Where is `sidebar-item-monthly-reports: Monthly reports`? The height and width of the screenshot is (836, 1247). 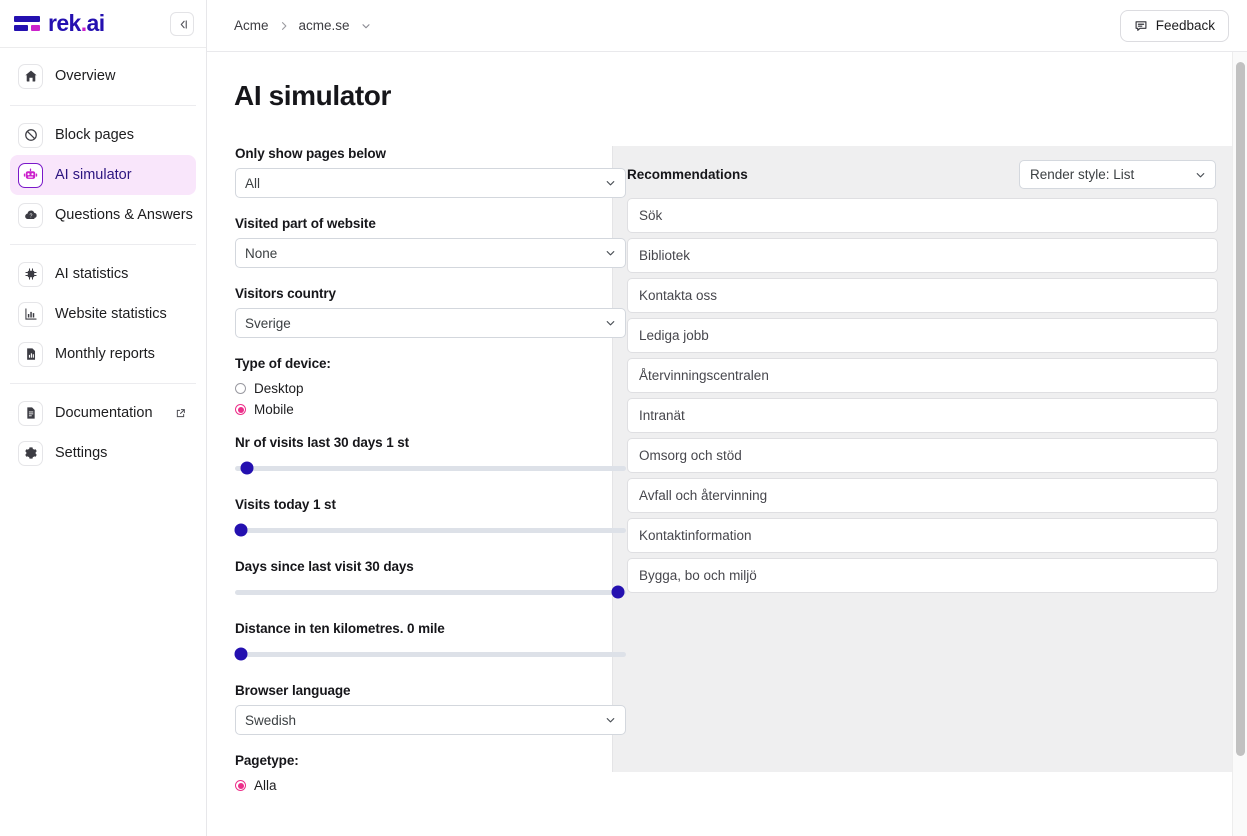
sidebar-item-monthly-reports: Monthly reports is located at coordinates (103, 354).